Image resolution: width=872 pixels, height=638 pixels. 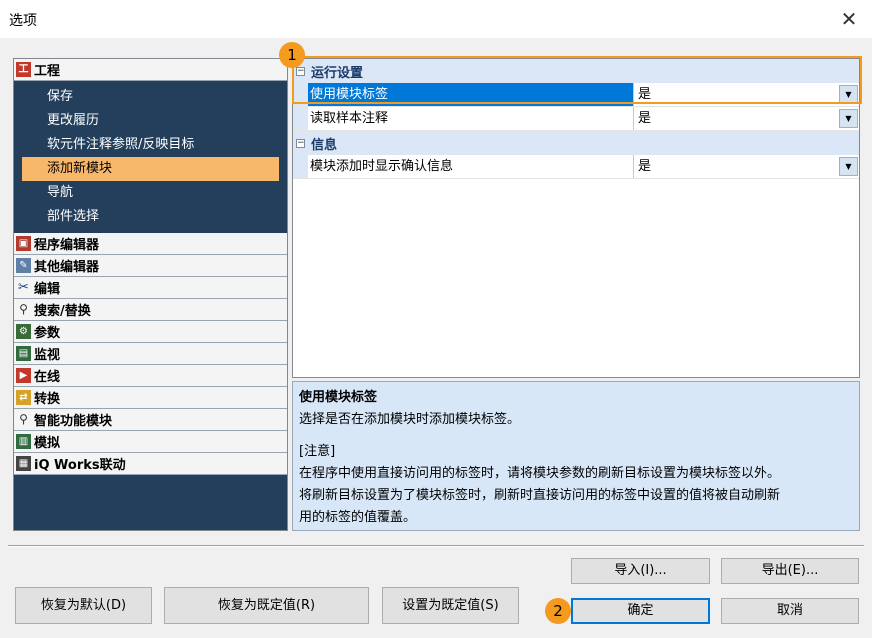 What do you see at coordinates (23, 397) in the screenshot?
I see `convert-icon: ⇄` at bounding box center [23, 397].